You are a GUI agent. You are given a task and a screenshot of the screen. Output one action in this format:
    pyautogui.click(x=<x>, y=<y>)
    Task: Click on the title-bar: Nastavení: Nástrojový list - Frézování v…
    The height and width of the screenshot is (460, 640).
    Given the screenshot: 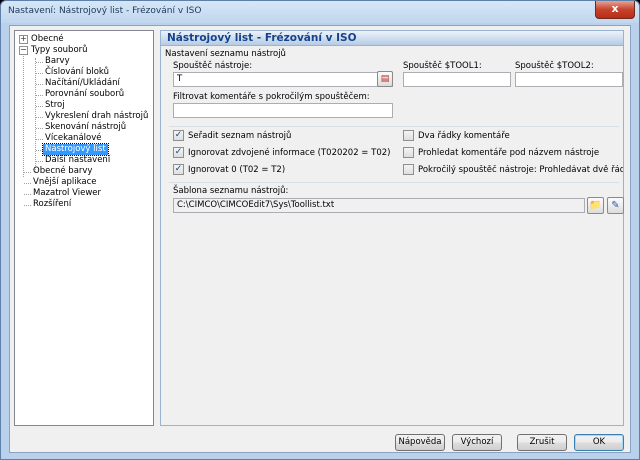 What is the action you would take?
    pyautogui.click(x=320, y=12)
    